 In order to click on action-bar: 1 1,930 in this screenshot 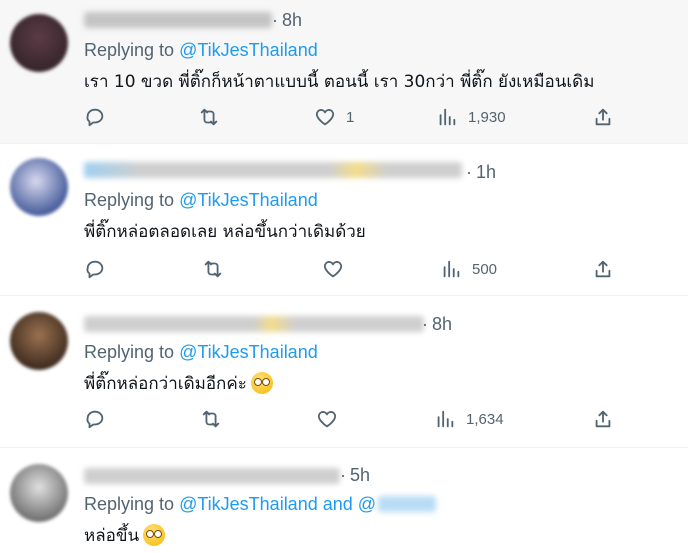, I will do `click(354, 117)`.